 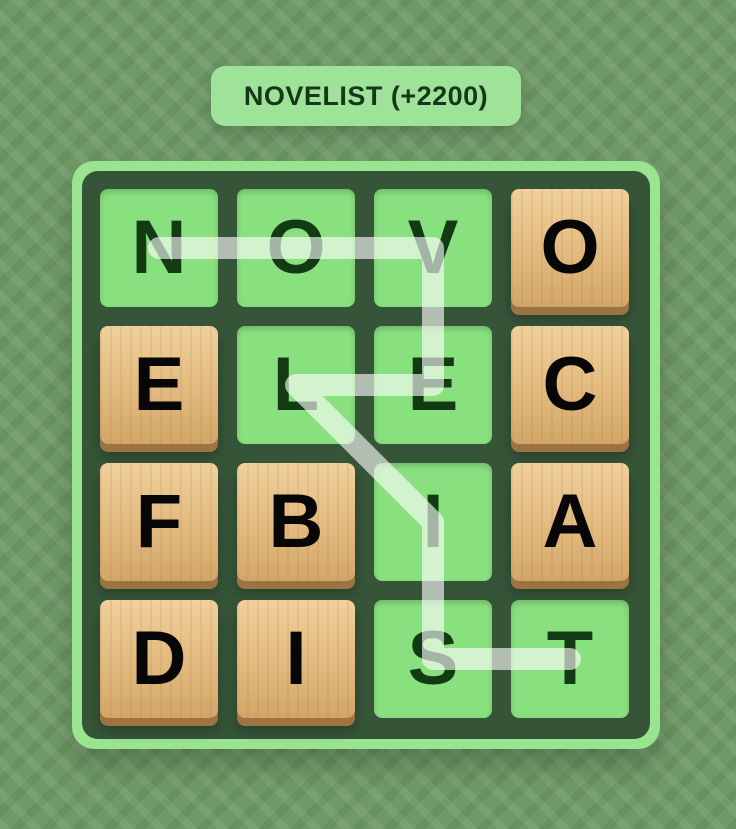 I want to click on tile-letter: A, so click(x=570, y=521).